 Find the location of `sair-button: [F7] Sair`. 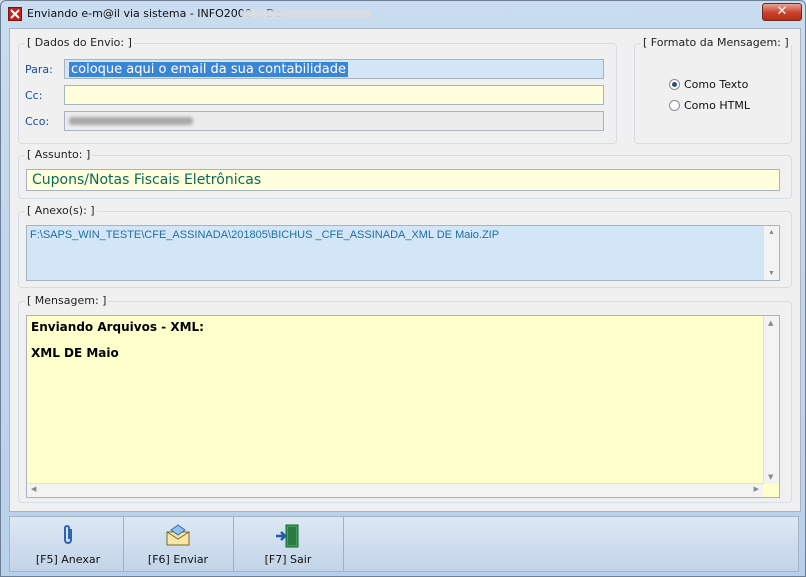

sair-button: [F7] Sair is located at coordinates (288, 544).